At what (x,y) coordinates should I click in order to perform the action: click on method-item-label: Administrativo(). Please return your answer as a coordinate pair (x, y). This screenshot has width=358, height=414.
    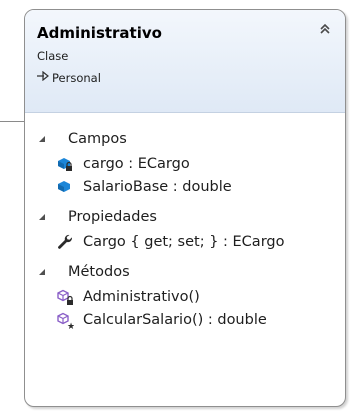
    Looking at the image, I should click on (141, 296).